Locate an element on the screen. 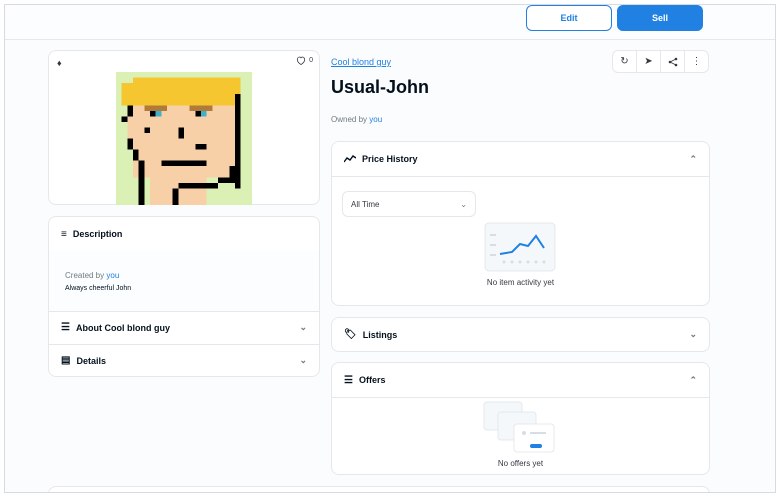 The image size is (780, 497). about-heading: About Cool blond guy is located at coordinates (122, 327).